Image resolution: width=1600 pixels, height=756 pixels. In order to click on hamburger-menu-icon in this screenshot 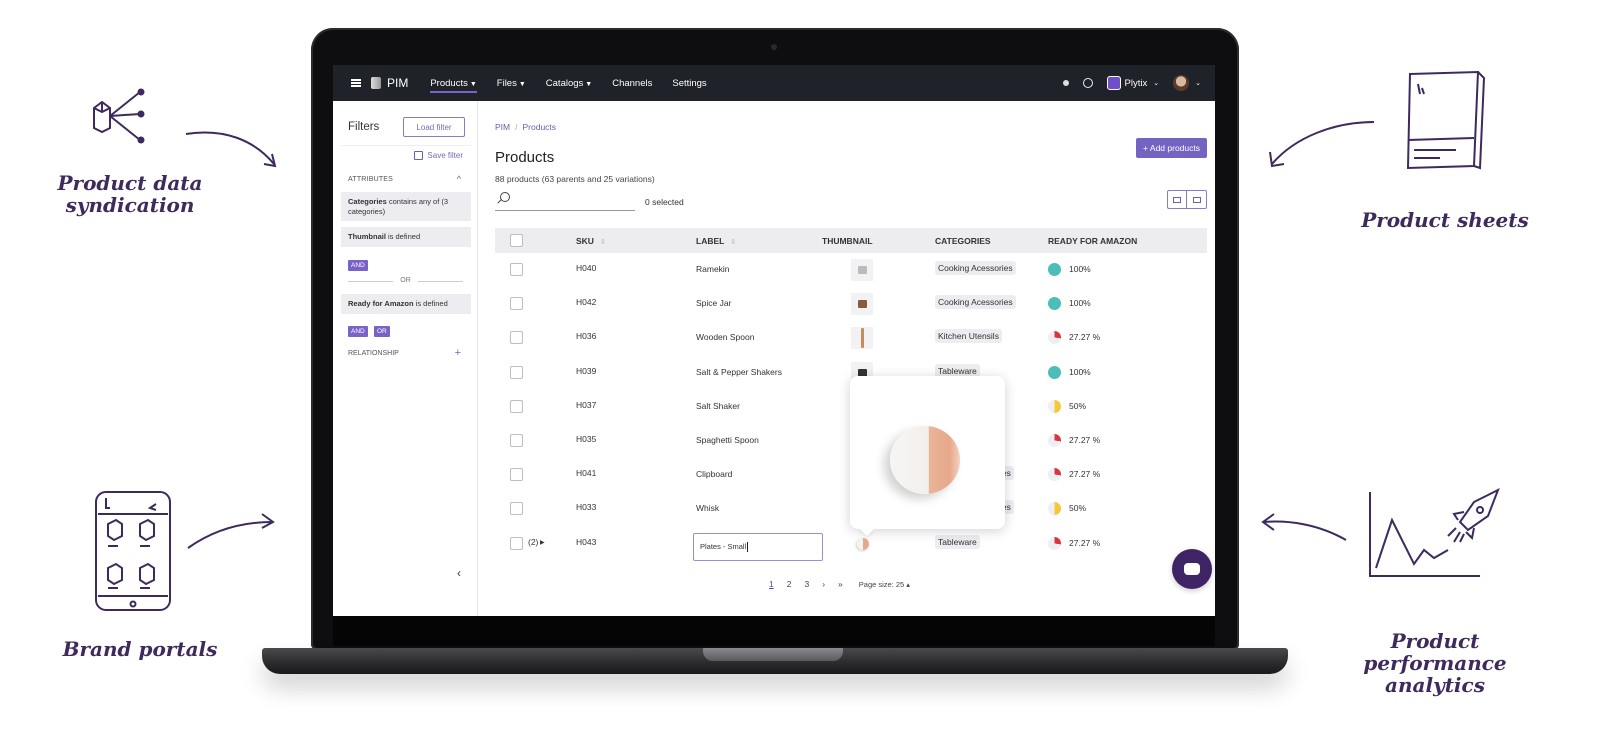, I will do `click(356, 83)`.